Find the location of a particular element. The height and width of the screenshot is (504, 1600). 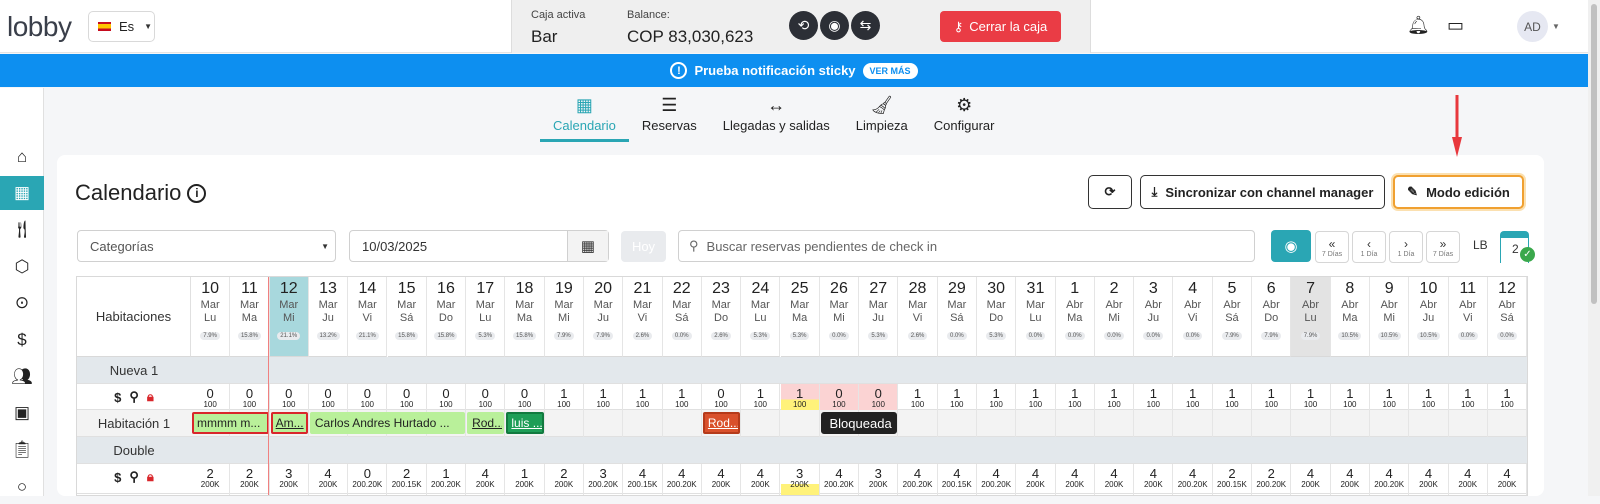

day-header: 24 Mar Lu 5.3% is located at coordinates (761, 317).